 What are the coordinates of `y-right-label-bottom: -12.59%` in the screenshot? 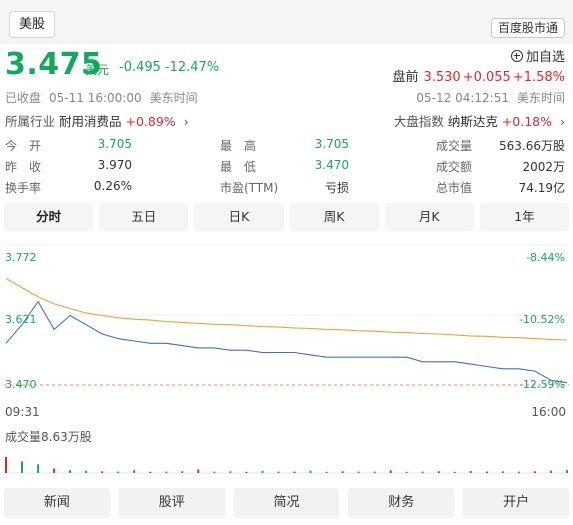 It's located at (542, 384).